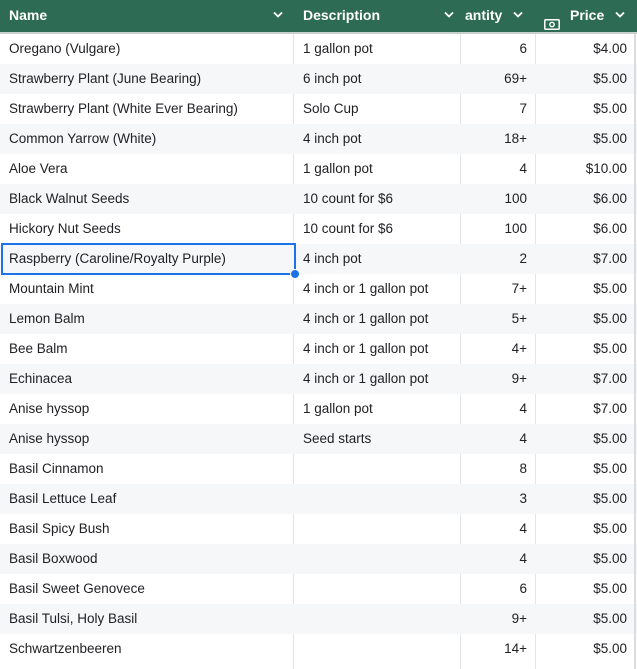  Describe the element at coordinates (150, 139) in the screenshot. I see `cell-name: Common Yarrow (White)` at that location.